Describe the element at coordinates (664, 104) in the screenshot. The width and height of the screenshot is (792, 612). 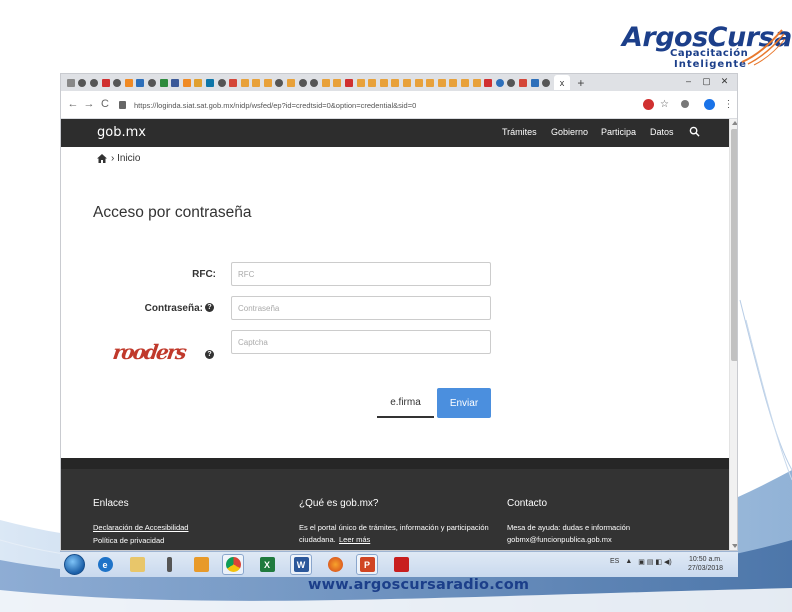
I see `star-icon: ☆` at that location.